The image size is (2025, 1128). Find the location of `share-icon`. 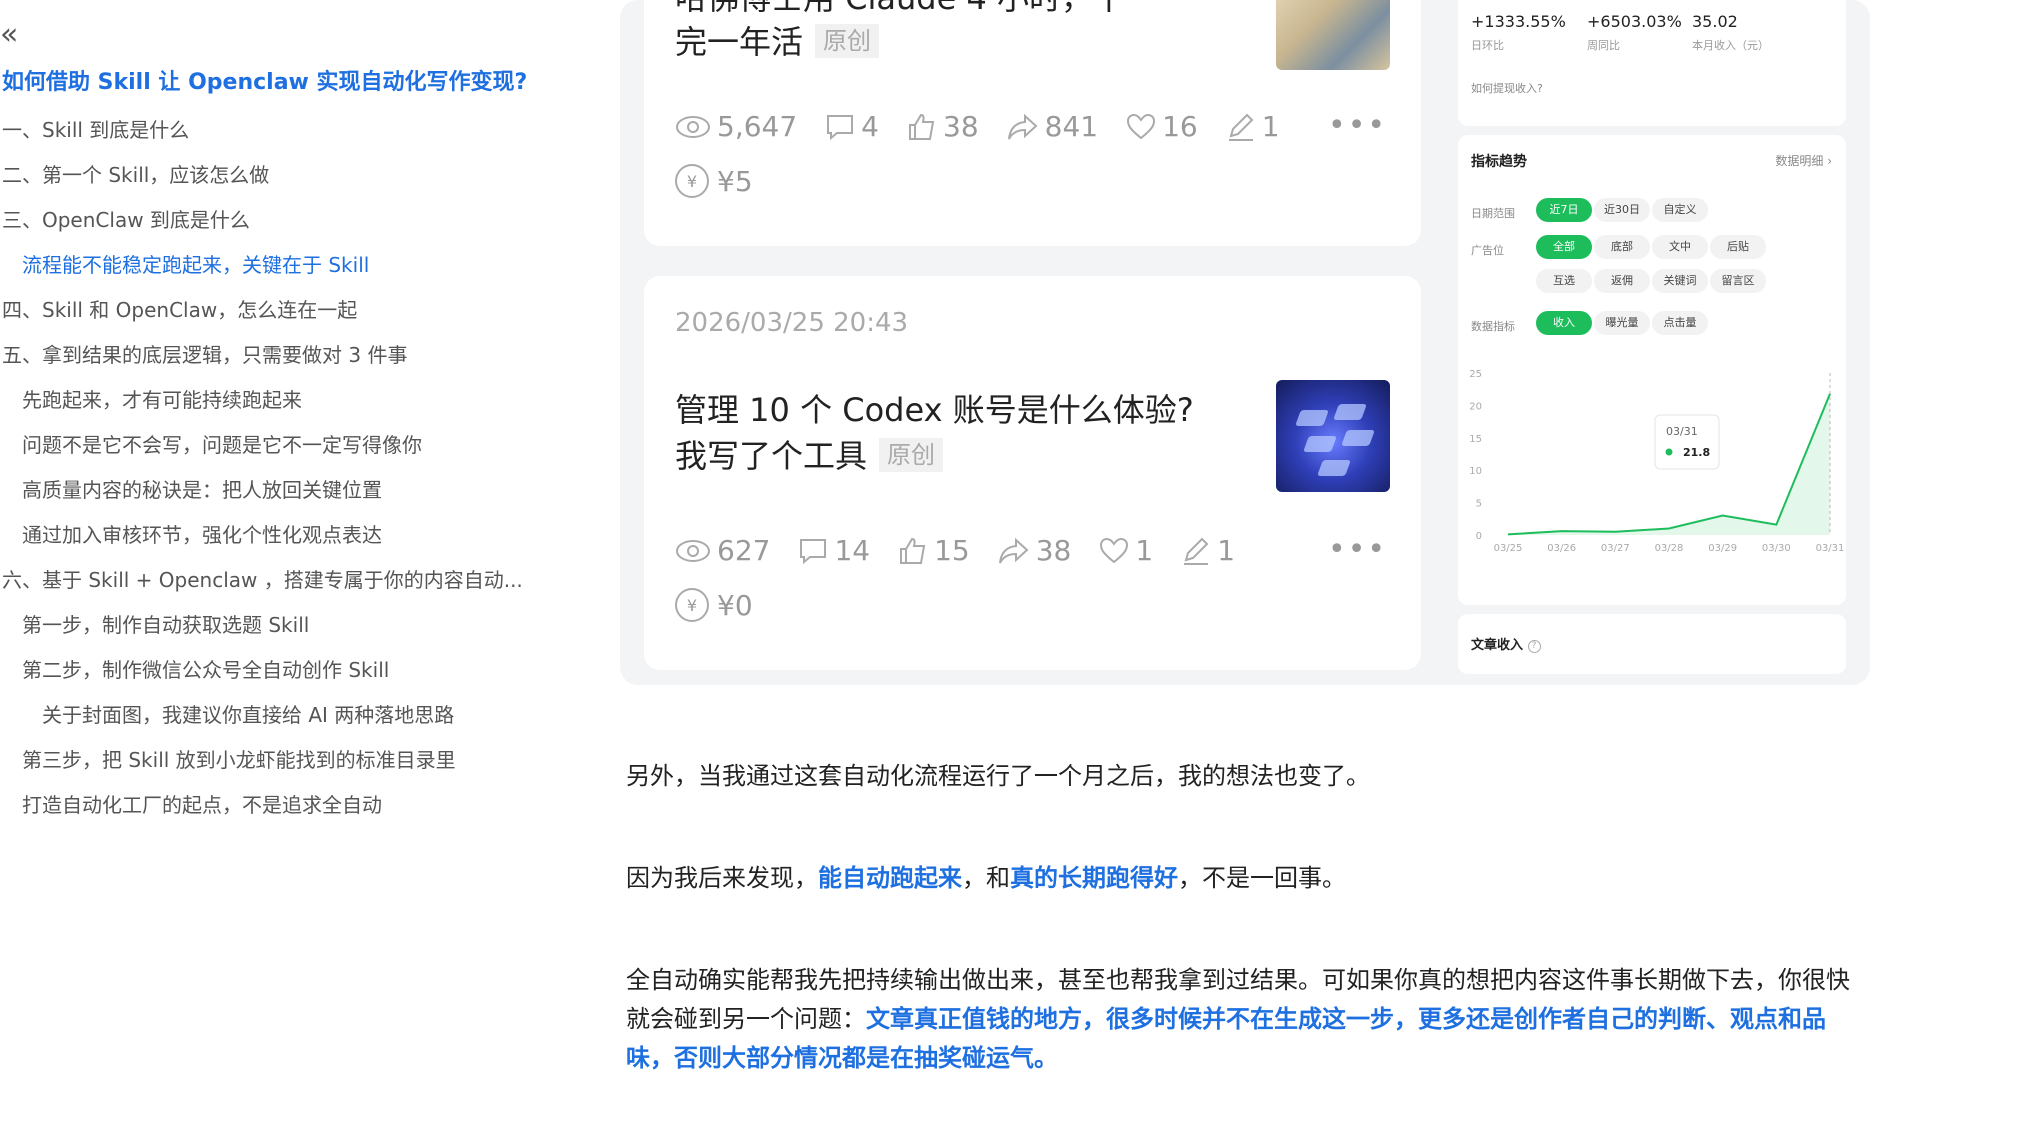

share-icon is located at coordinates (1013, 550).